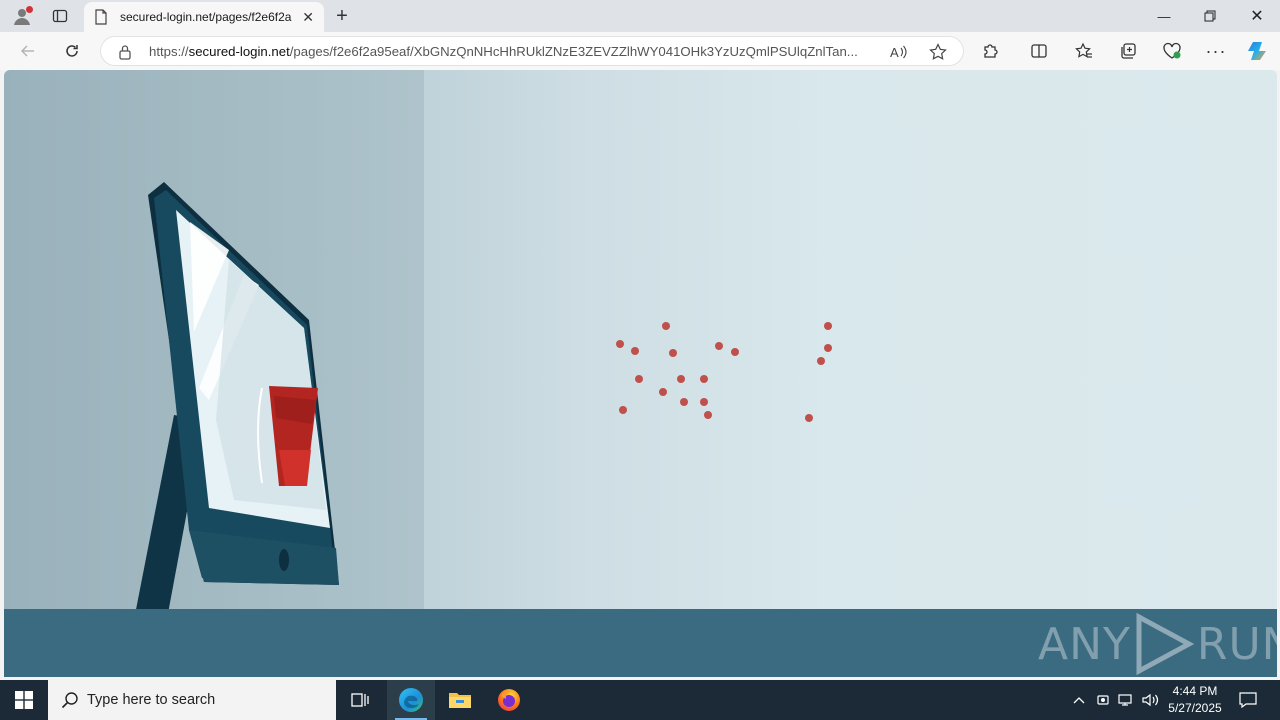 The image size is (1280, 720). I want to click on read-aloud-button: A, so click(899, 52).